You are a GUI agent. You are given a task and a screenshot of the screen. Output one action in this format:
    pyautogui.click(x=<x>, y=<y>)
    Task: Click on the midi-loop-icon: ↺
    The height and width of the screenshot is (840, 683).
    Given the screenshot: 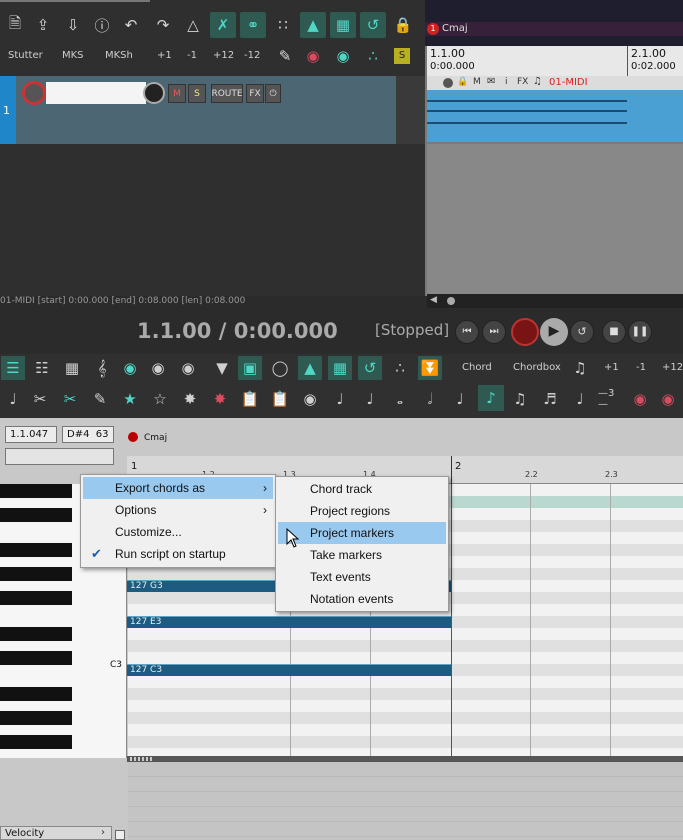 What is the action you would take?
    pyautogui.click(x=370, y=368)
    